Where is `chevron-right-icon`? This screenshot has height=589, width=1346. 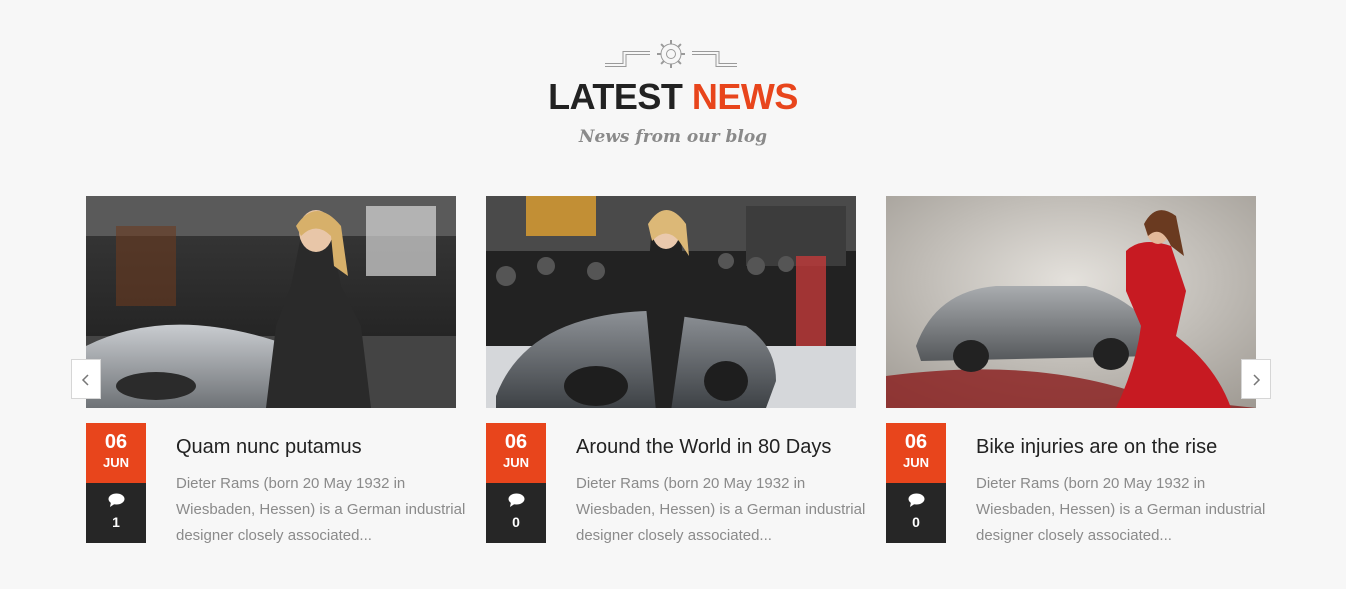 chevron-right-icon is located at coordinates (1257, 380).